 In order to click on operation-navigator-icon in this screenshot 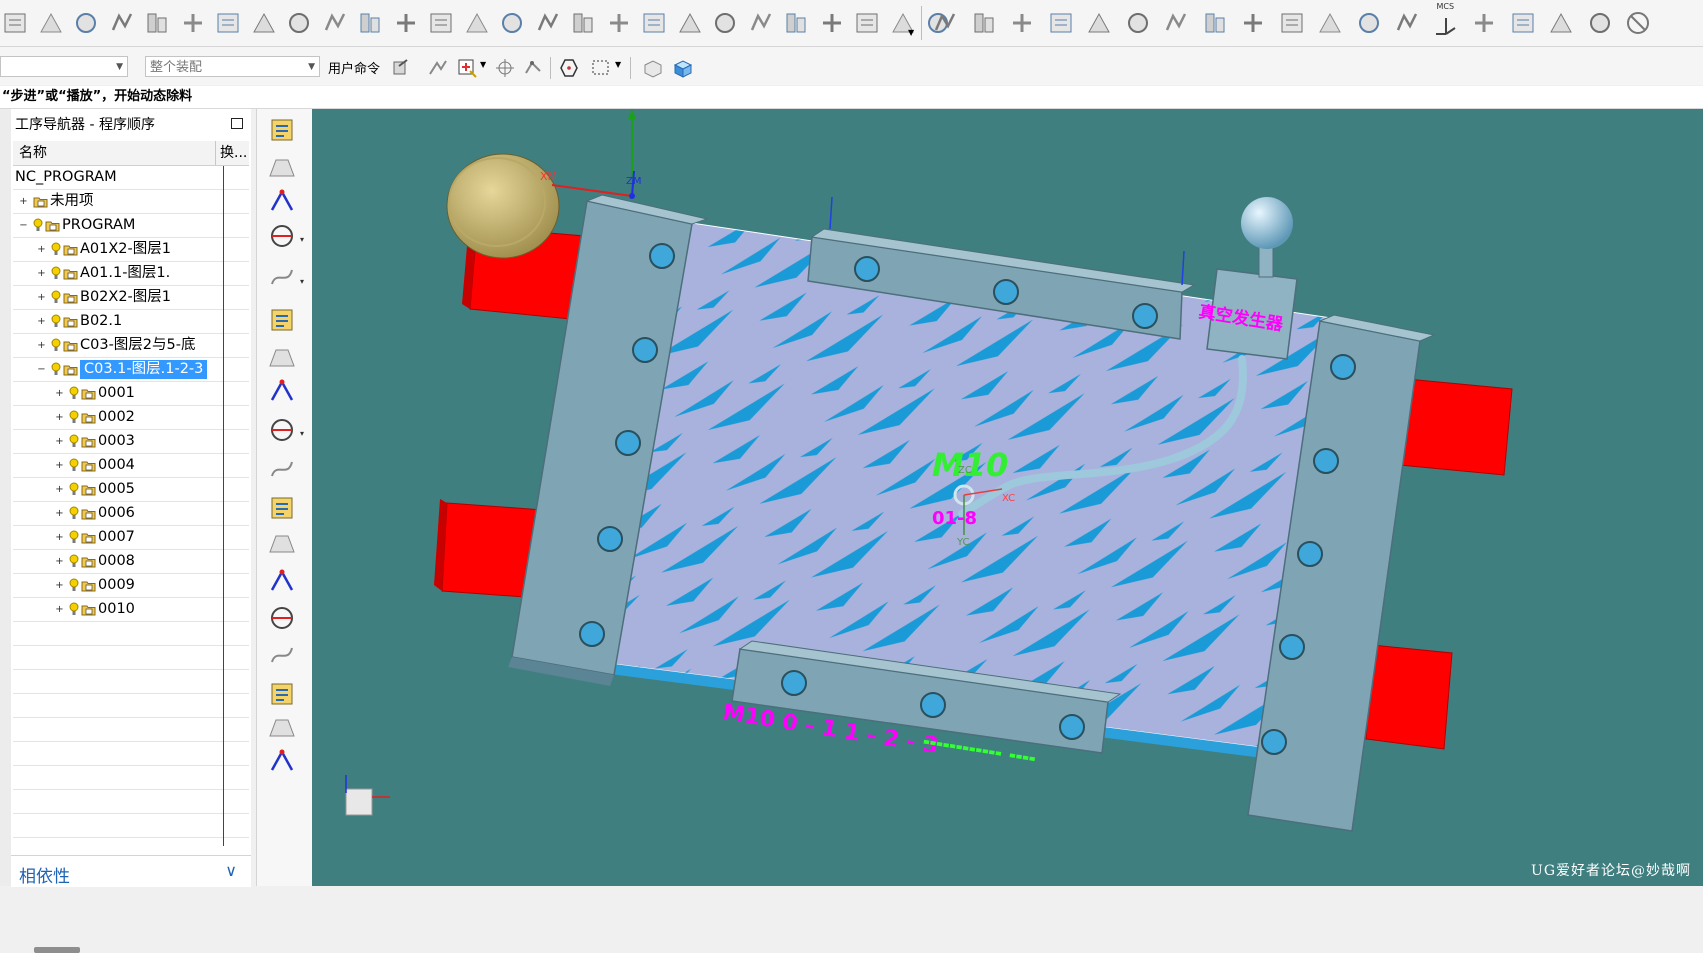, I will do `click(282, 168)`.